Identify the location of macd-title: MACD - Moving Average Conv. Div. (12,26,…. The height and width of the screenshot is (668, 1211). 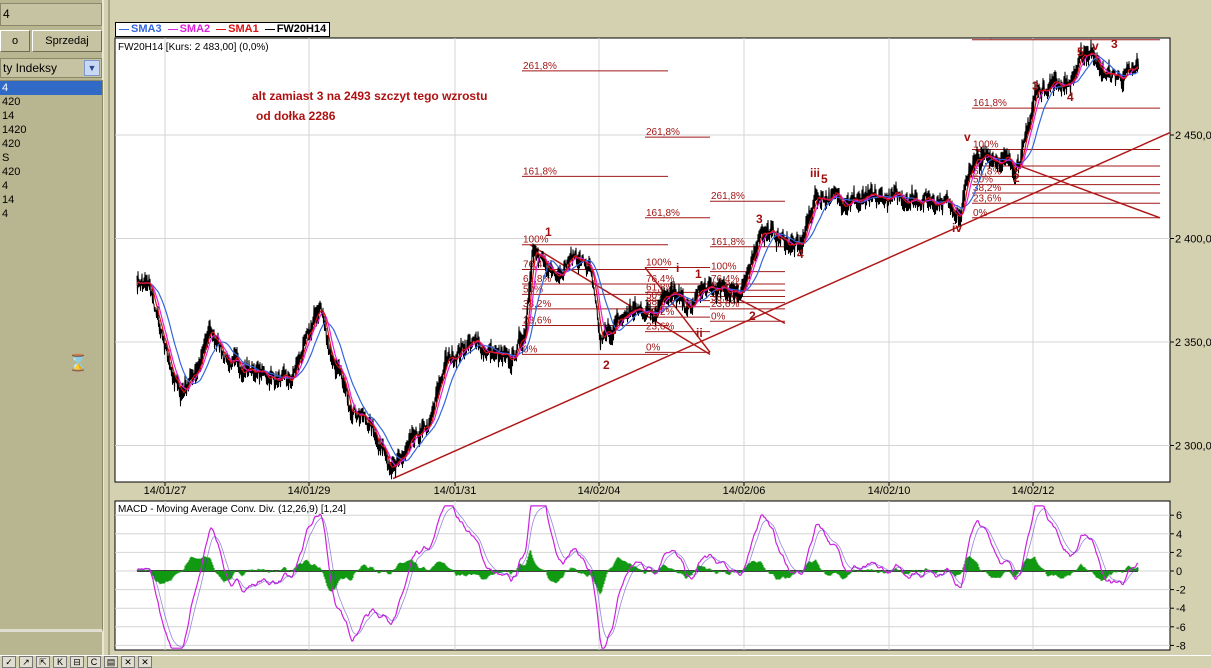
(232, 509).